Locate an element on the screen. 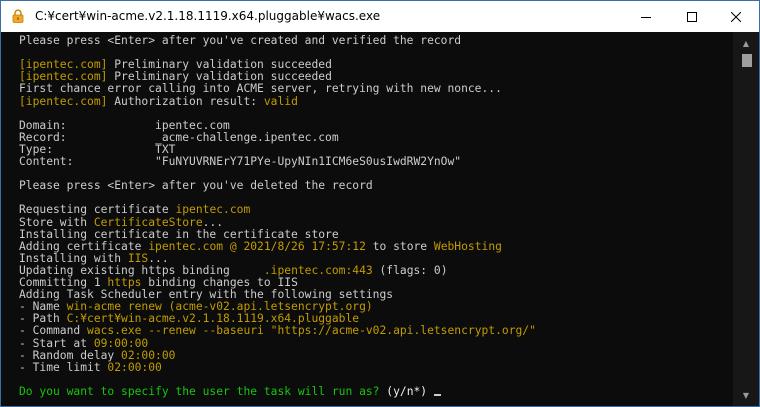  console-text: Domain: ipentec.com is located at coordinates (124, 125).